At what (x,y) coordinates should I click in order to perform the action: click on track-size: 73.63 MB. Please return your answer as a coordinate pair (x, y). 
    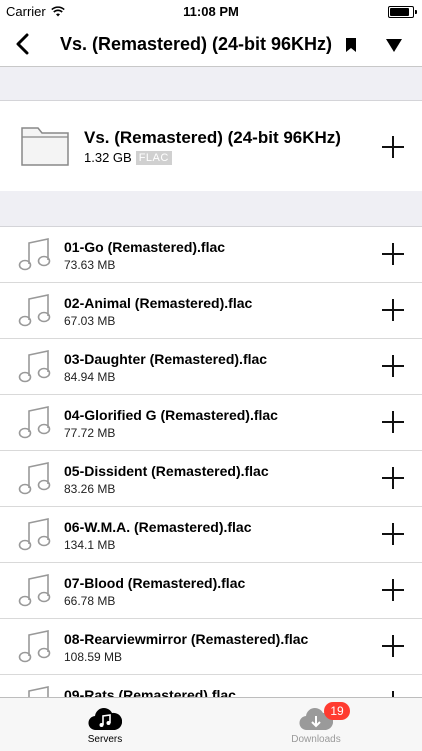
    Looking at the image, I should click on (90, 265).